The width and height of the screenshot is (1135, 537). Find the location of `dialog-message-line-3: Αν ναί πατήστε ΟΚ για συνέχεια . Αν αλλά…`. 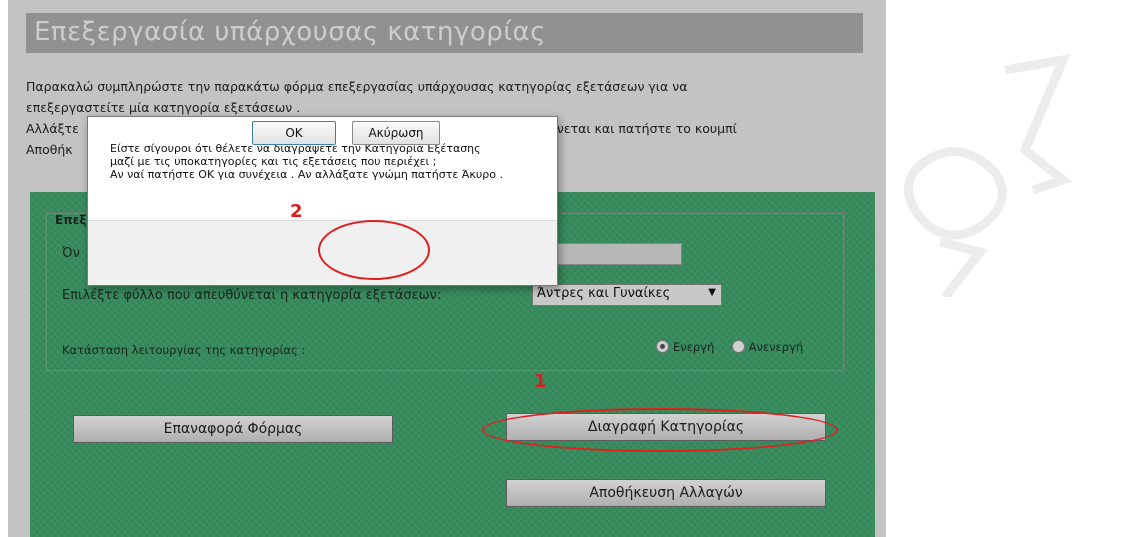

dialog-message-line-3: Αν ναί πατήστε ΟΚ για συνέχεια . Αν αλλά… is located at coordinates (306, 174).